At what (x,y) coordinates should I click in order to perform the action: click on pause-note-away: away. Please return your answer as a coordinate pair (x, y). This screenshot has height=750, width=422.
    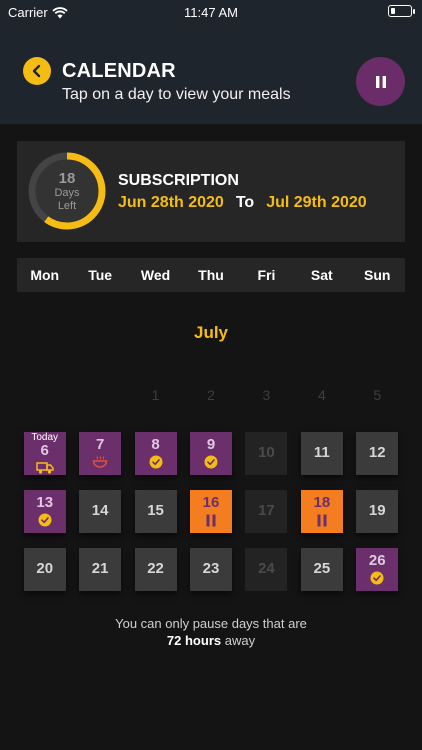
    Looking at the image, I should click on (238, 640).